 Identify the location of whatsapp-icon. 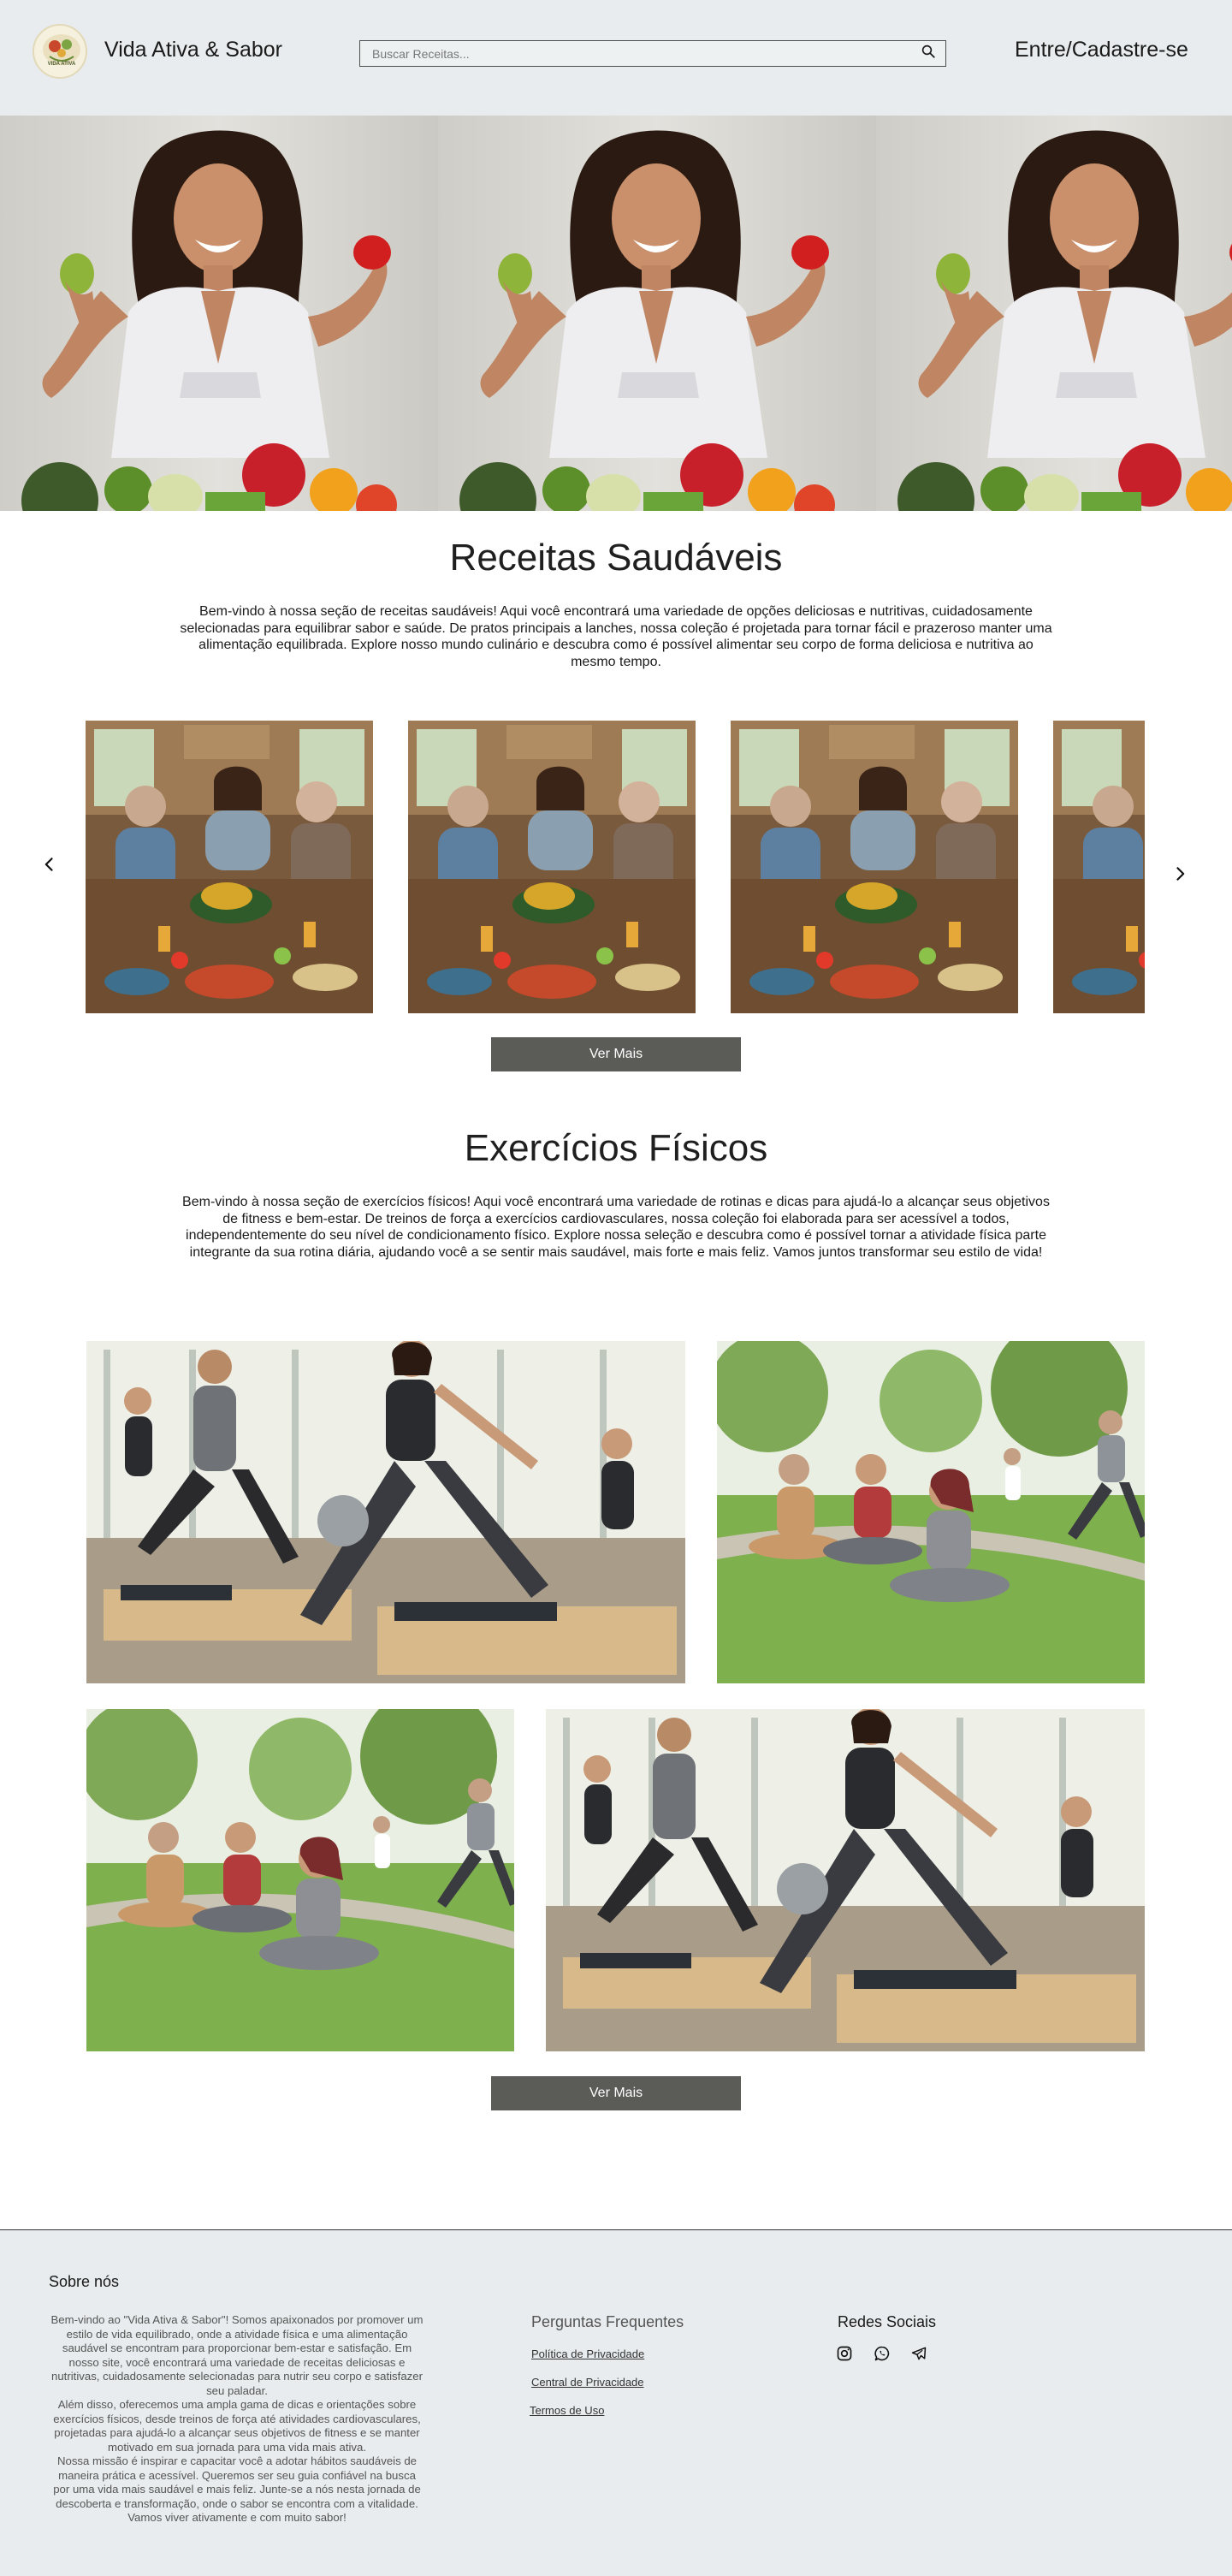
(882, 2355).